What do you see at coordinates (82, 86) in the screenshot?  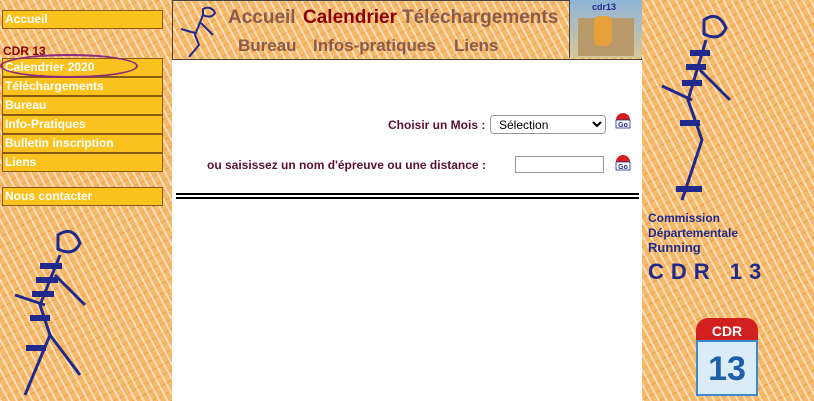 I see `menu-item-telechargements: Téléchargements` at bounding box center [82, 86].